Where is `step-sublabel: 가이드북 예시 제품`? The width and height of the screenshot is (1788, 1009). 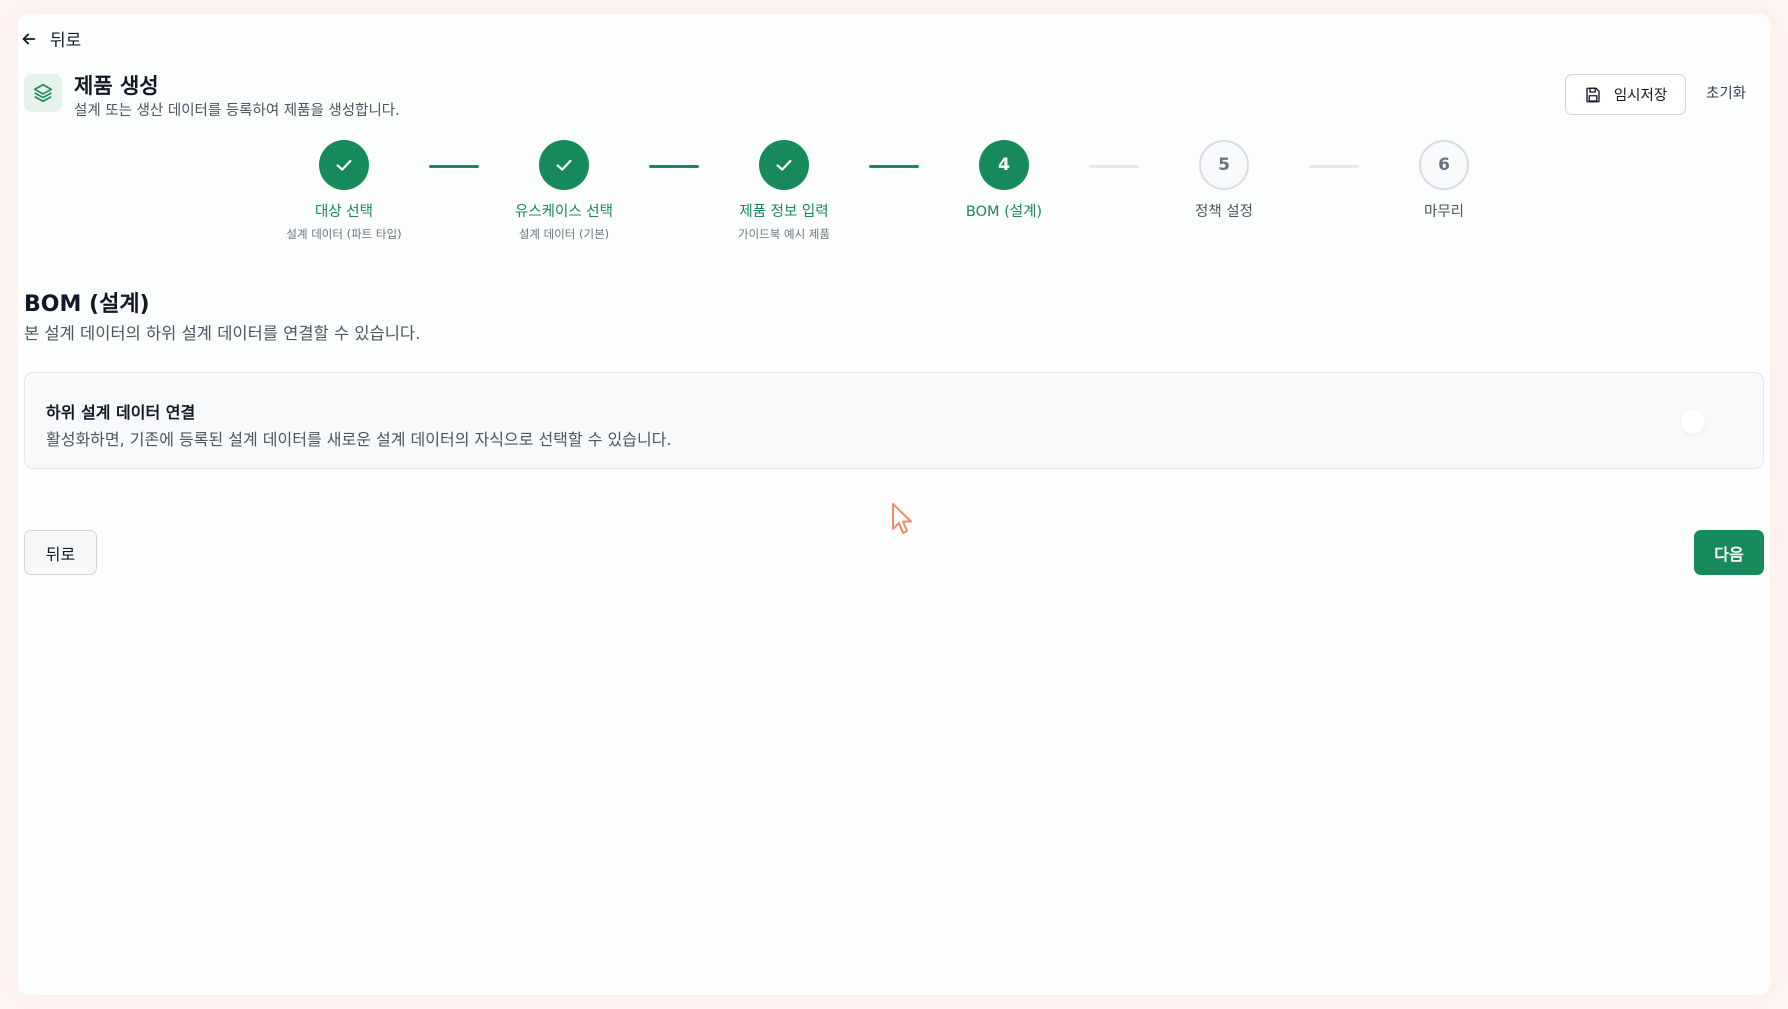 step-sublabel: 가이드북 예시 제품 is located at coordinates (784, 234).